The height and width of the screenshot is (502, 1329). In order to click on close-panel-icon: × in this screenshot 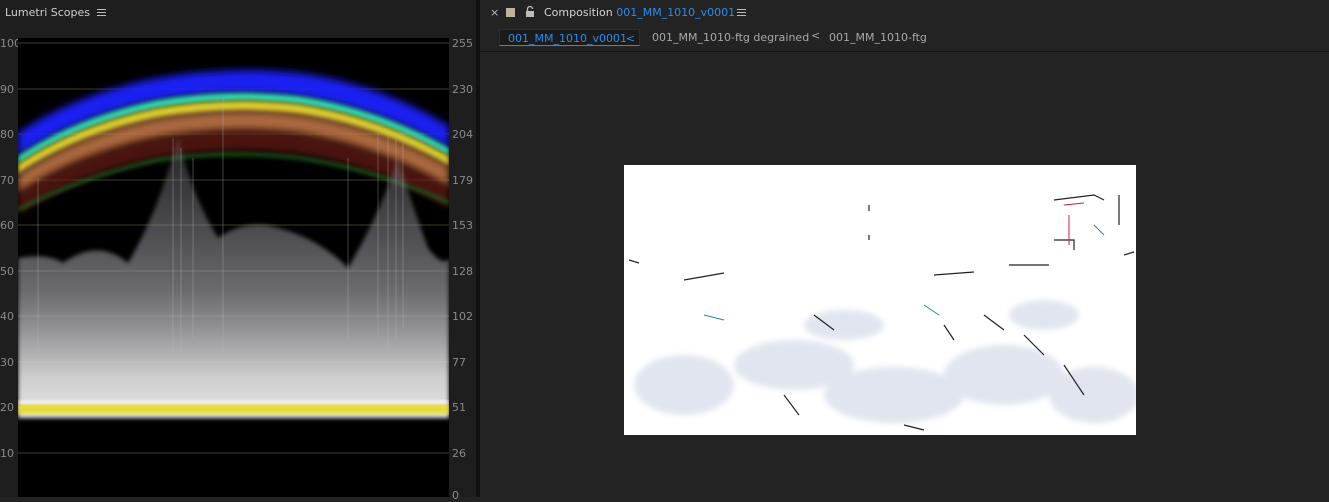, I will do `click(494, 12)`.